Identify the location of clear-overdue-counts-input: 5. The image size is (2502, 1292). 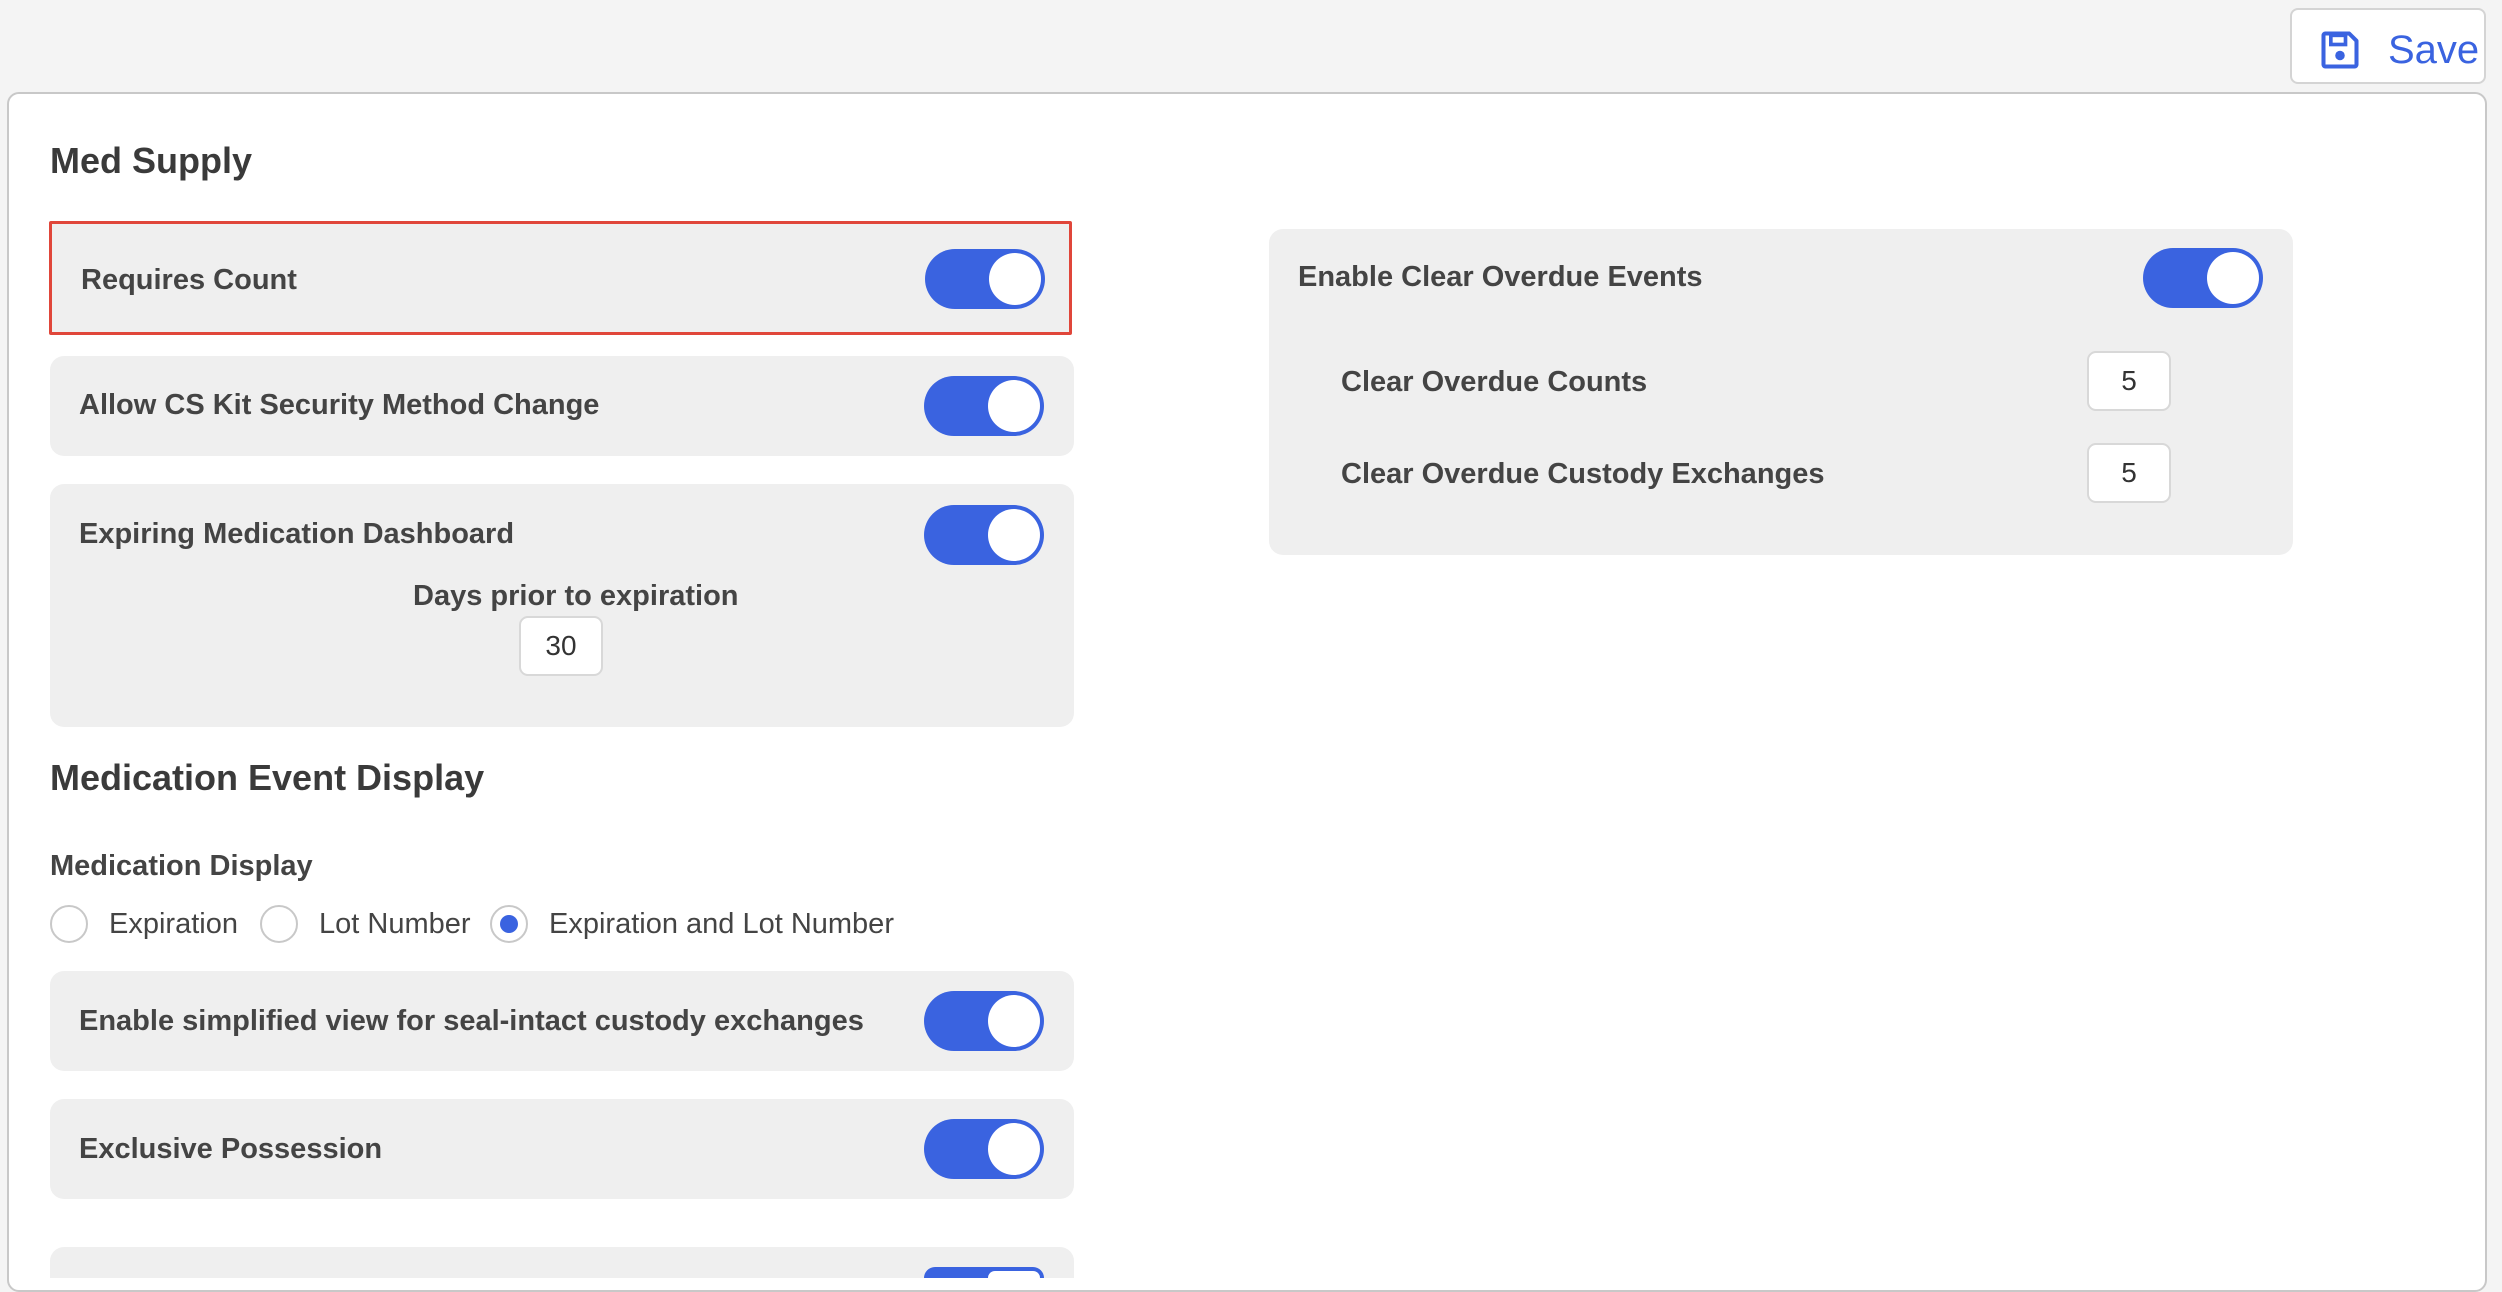
(2129, 381).